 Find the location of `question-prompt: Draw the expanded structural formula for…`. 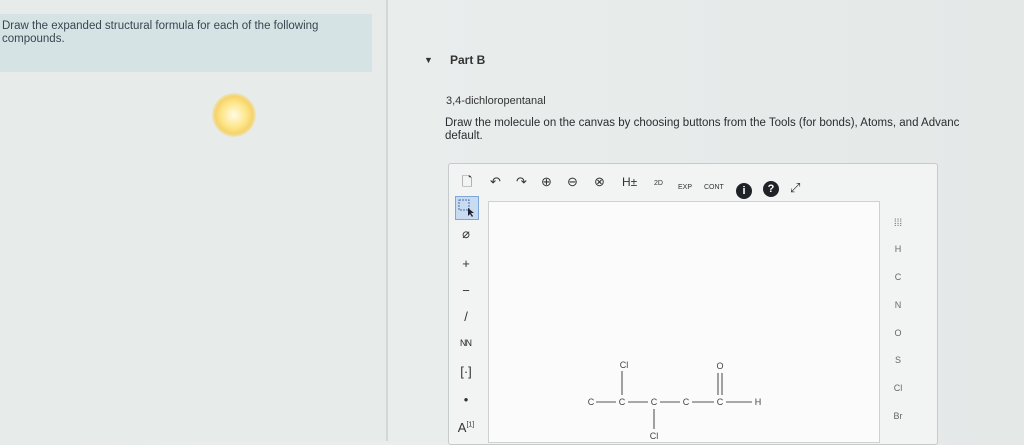

question-prompt: Draw the expanded structural formula for… is located at coordinates (186, 43).